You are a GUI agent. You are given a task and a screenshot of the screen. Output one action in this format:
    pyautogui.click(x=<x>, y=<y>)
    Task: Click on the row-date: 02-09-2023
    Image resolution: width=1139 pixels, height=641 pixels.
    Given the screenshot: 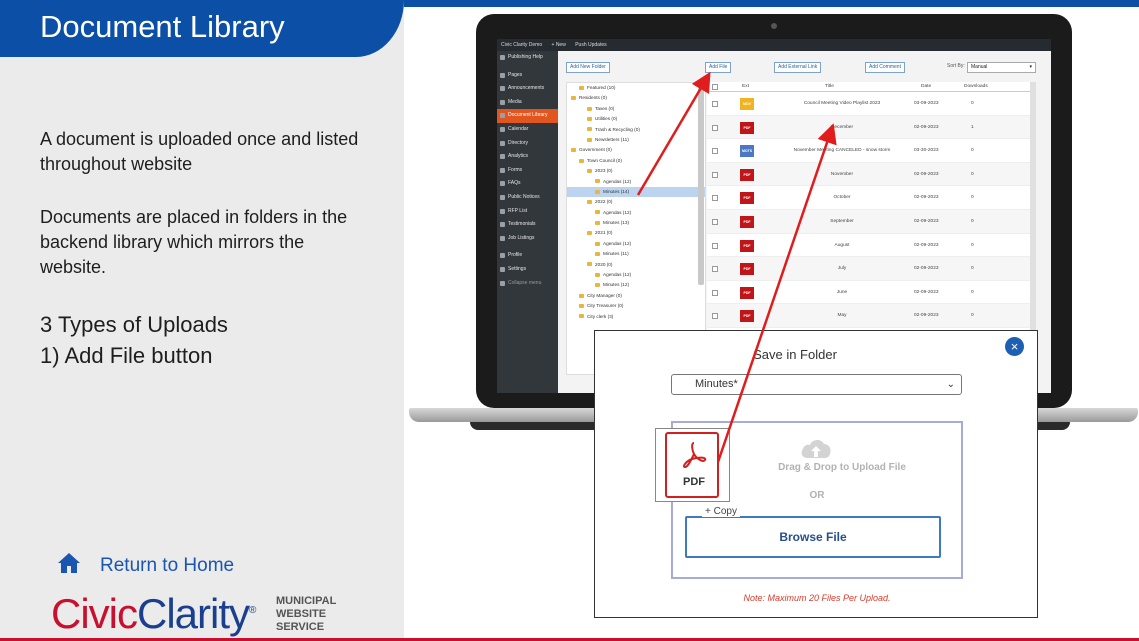 What is the action you would take?
    pyautogui.click(x=926, y=245)
    